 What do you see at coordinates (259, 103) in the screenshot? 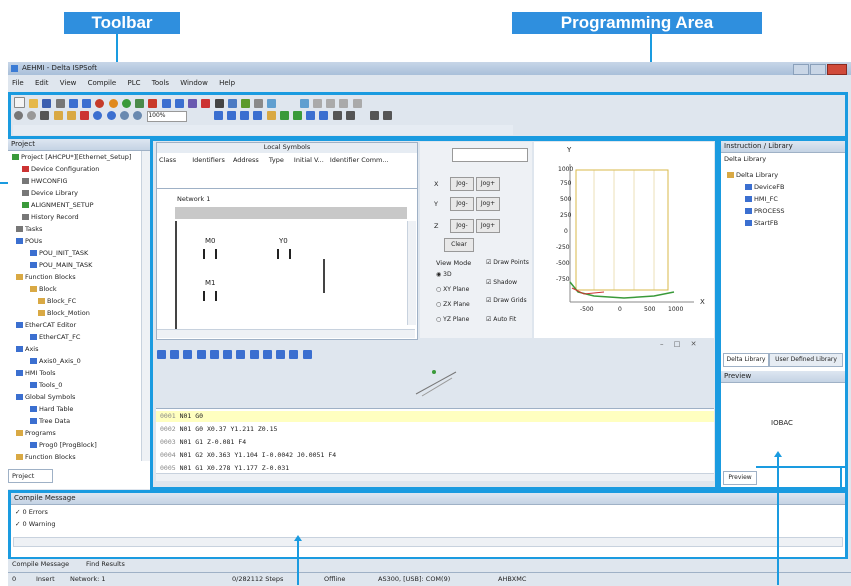
I see `table-icon` at bounding box center [259, 103].